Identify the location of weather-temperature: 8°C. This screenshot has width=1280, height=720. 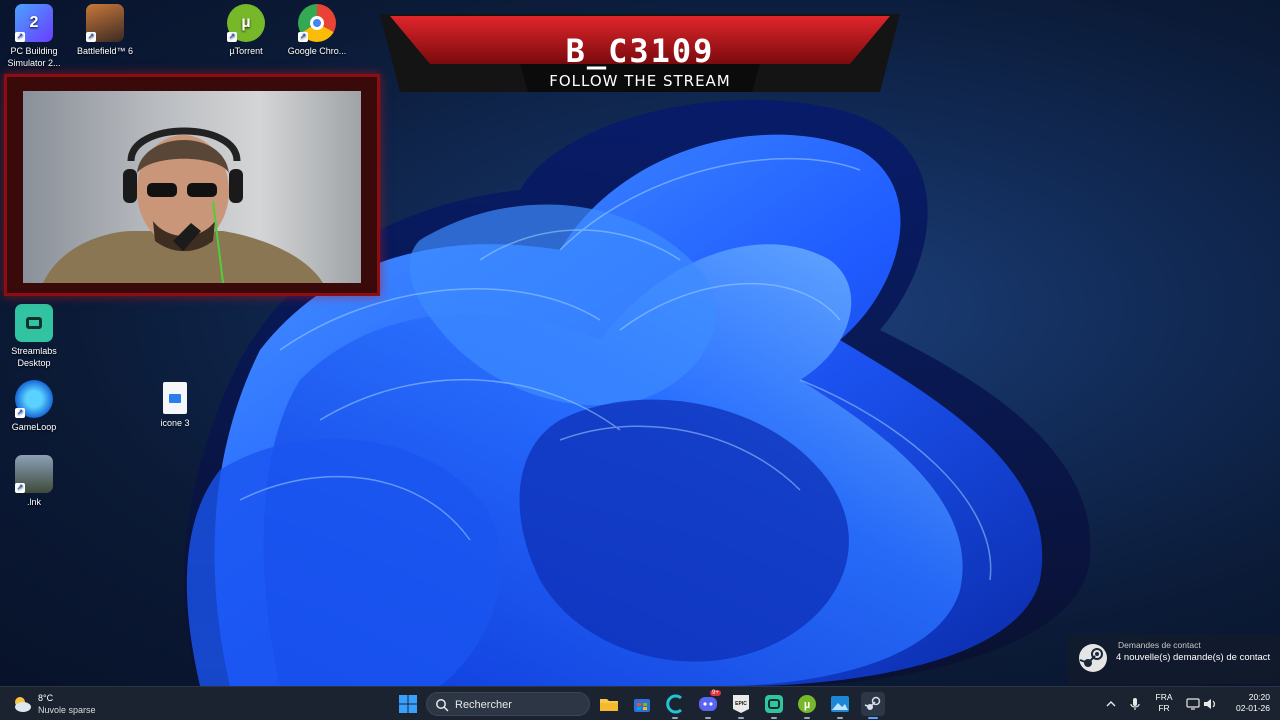
(46, 698).